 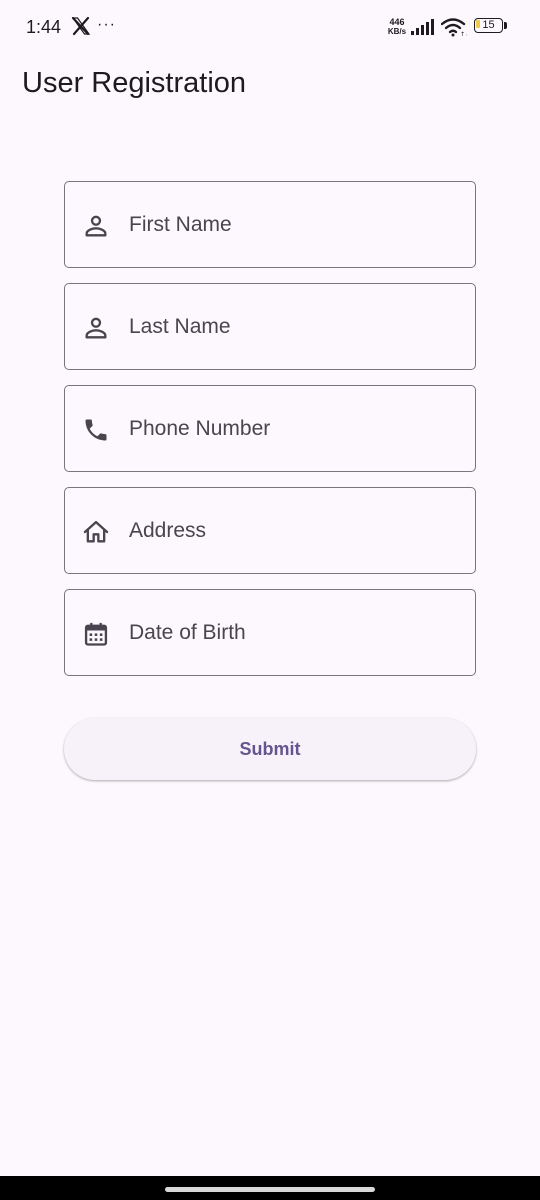 What do you see at coordinates (397, 22) in the screenshot?
I see `network-speed-value: 446` at bounding box center [397, 22].